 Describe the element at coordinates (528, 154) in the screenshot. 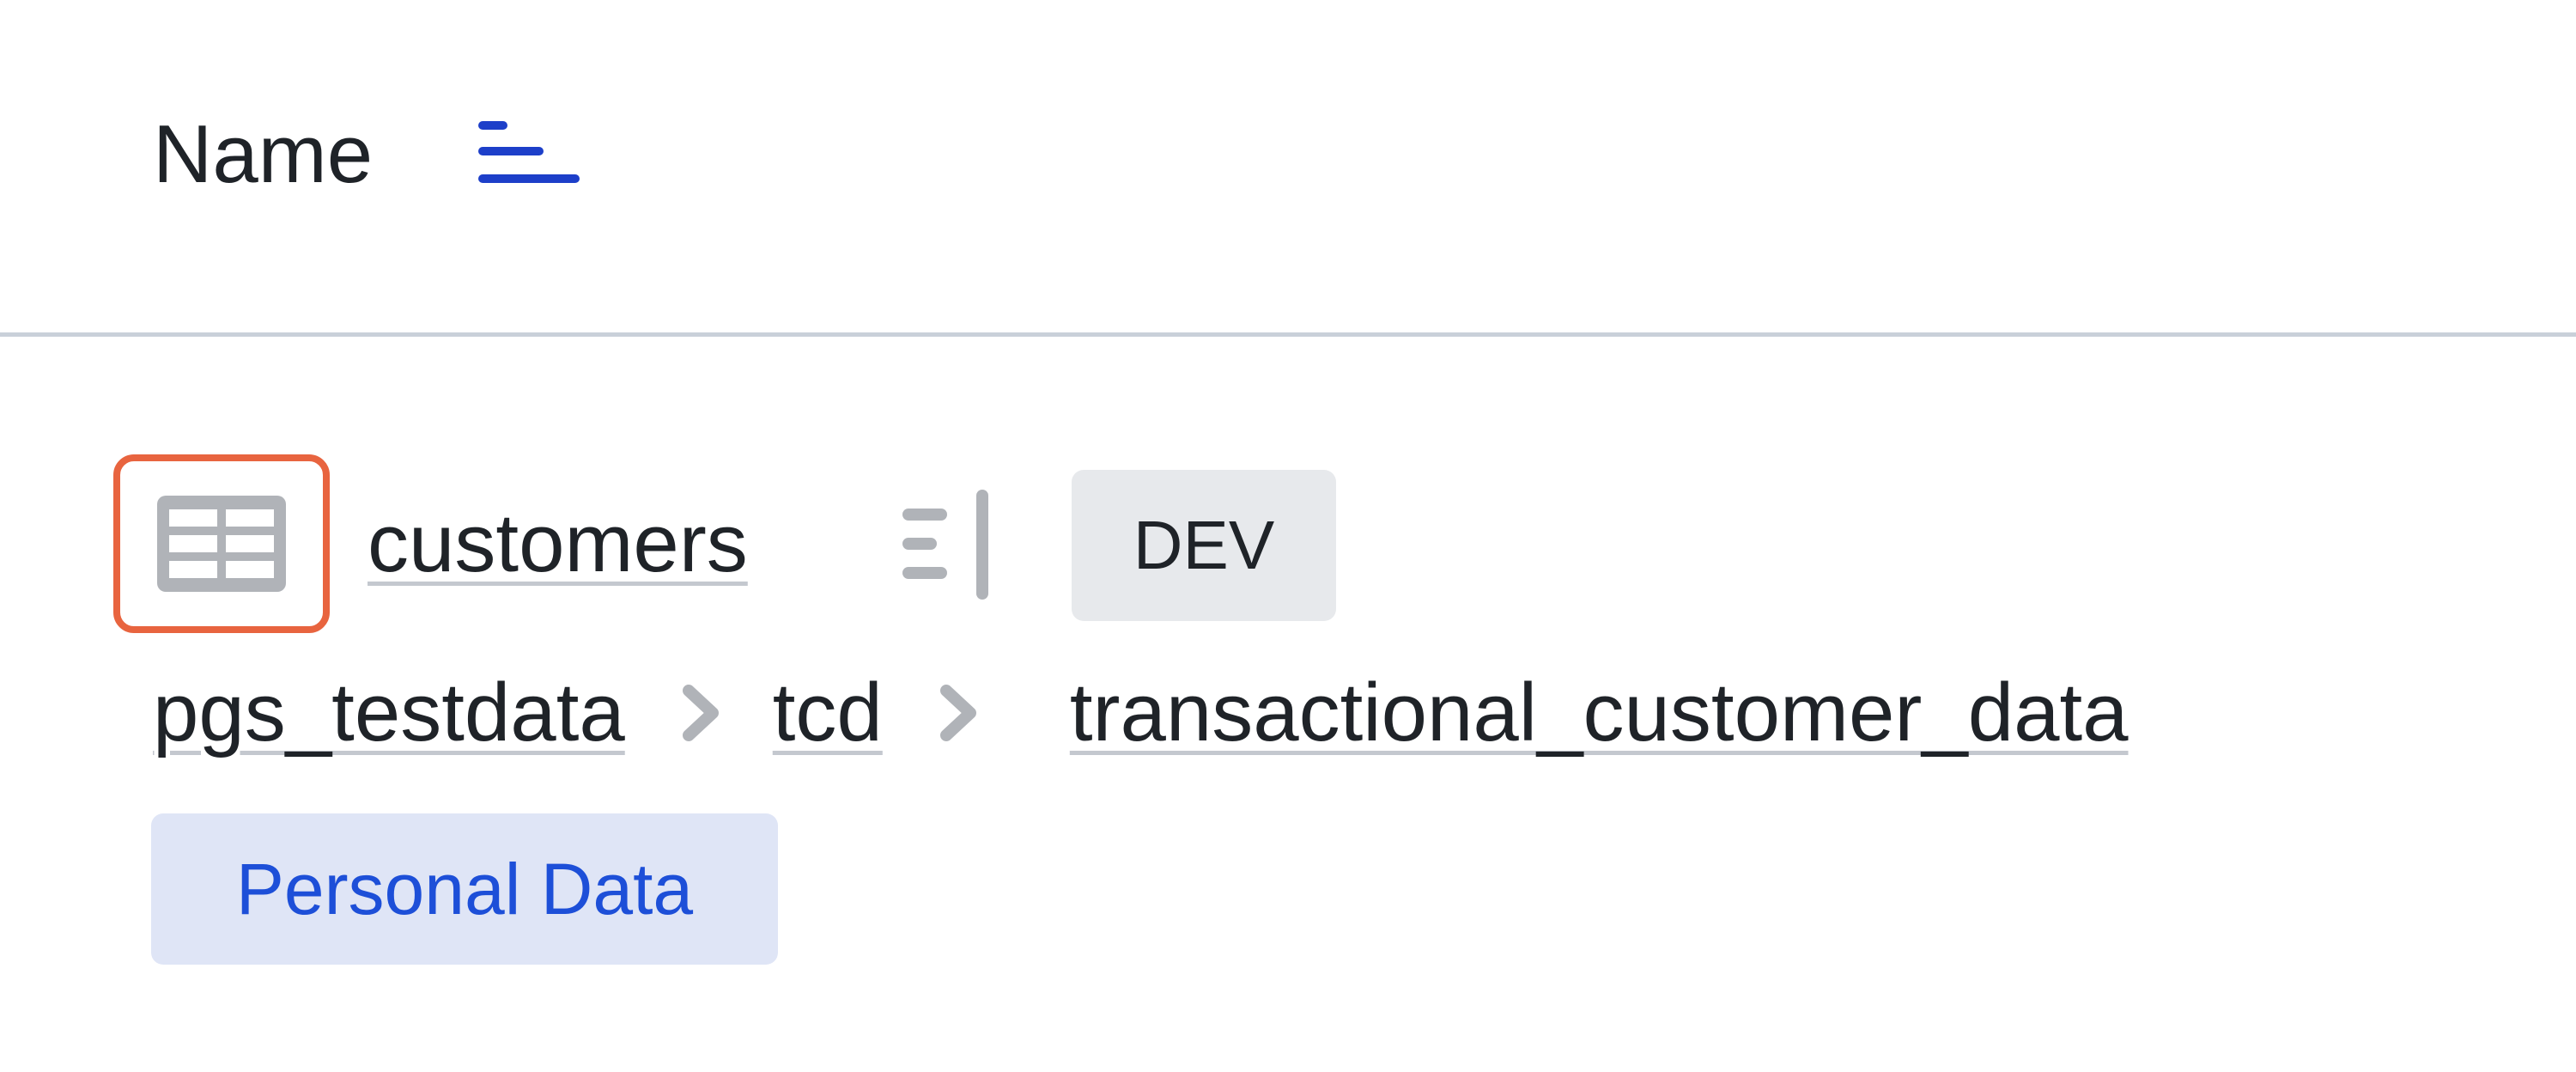

I see `sort-descending-icon` at that location.